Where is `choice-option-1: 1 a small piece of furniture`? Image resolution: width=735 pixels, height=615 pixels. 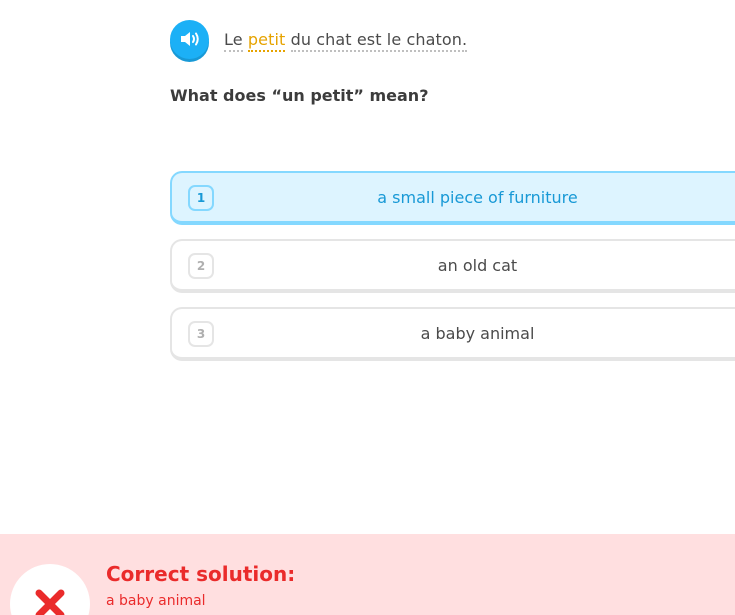 choice-option-1: 1 a small piece of furniture is located at coordinates (452, 198).